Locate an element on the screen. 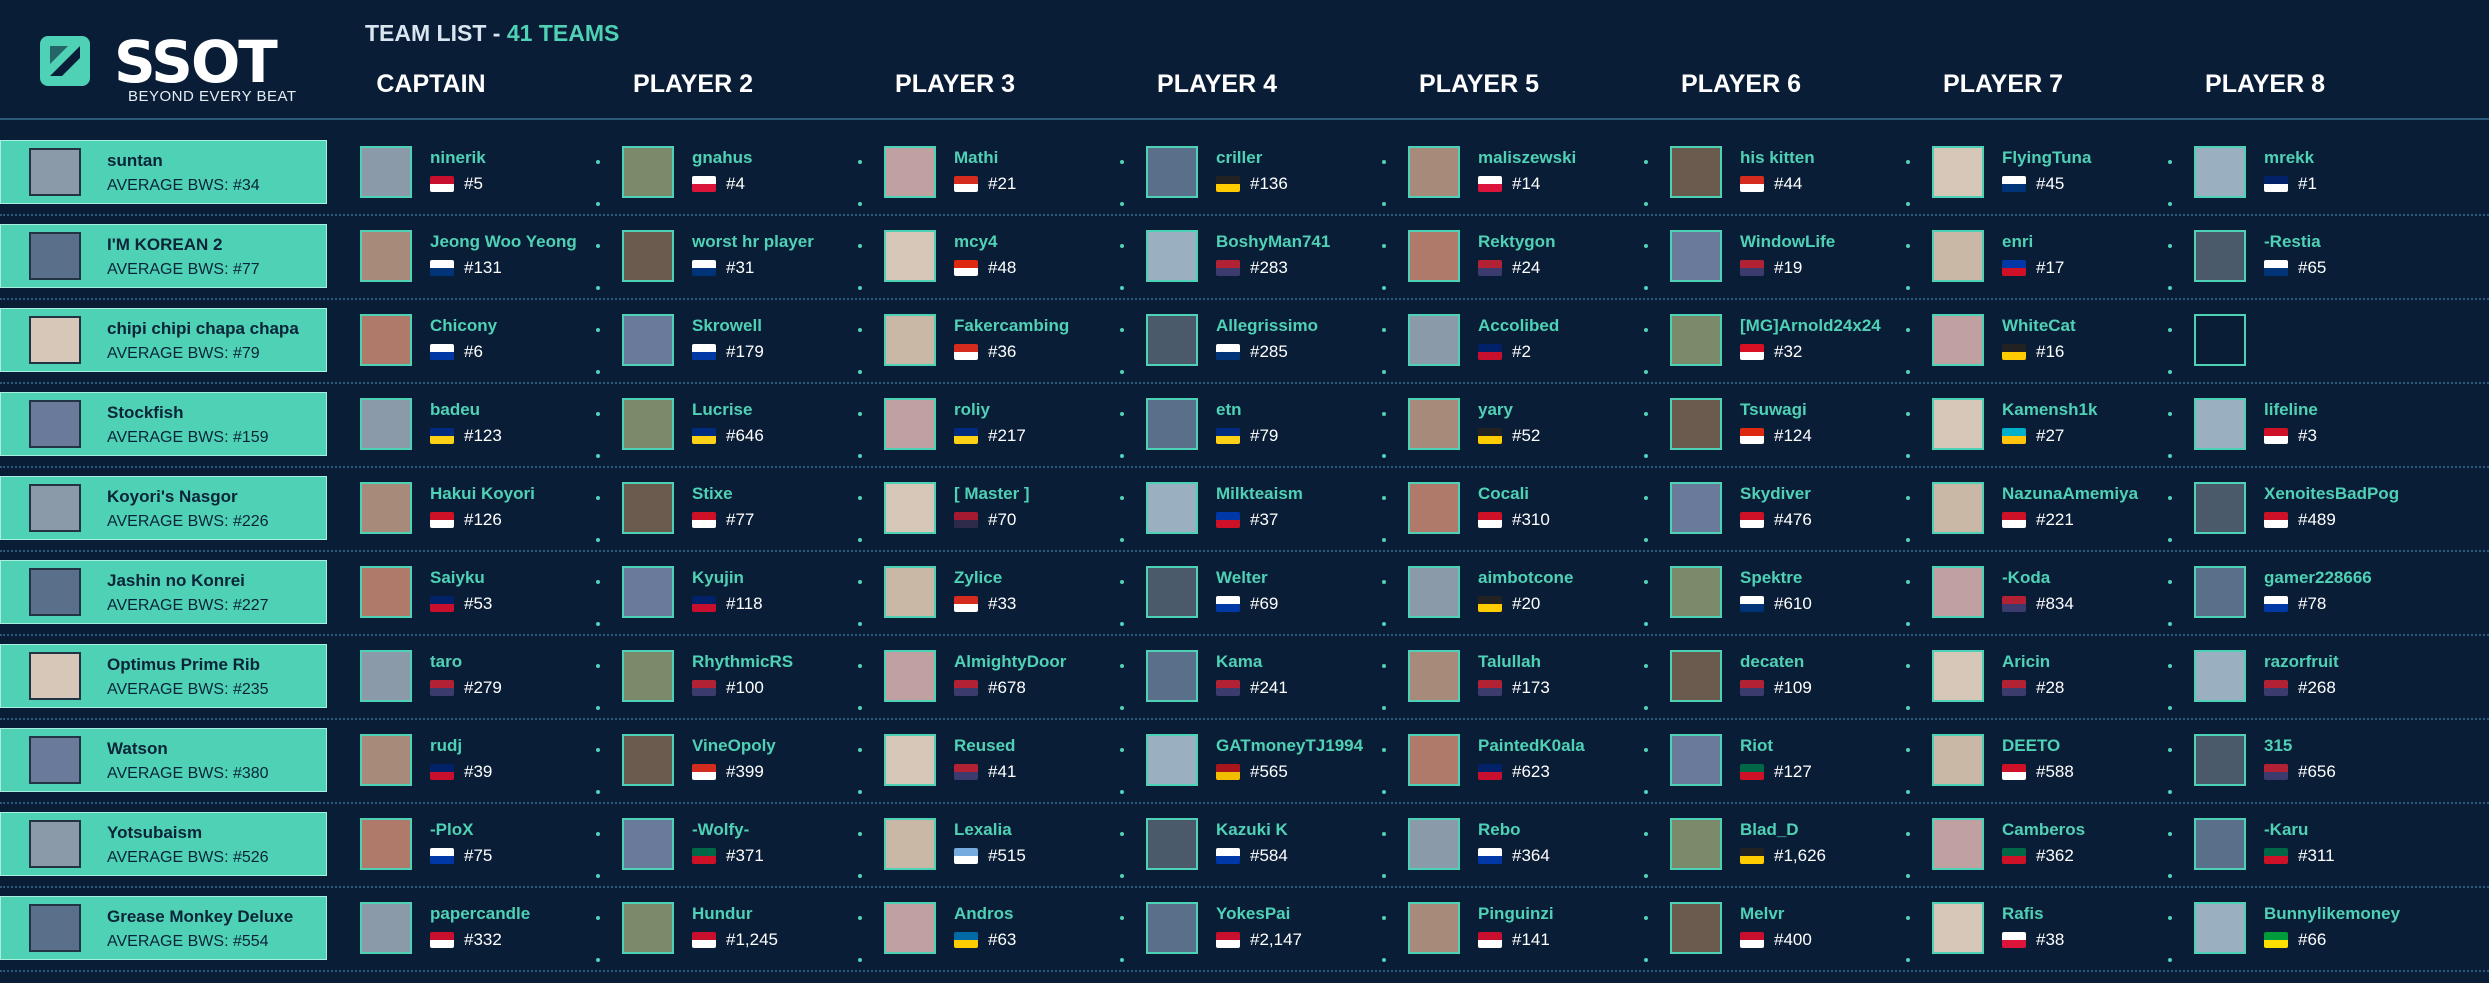 The width and height of the screenshot is (2489, 983). player-cell: lifeline #3 is located at coordinates (2315, 426).